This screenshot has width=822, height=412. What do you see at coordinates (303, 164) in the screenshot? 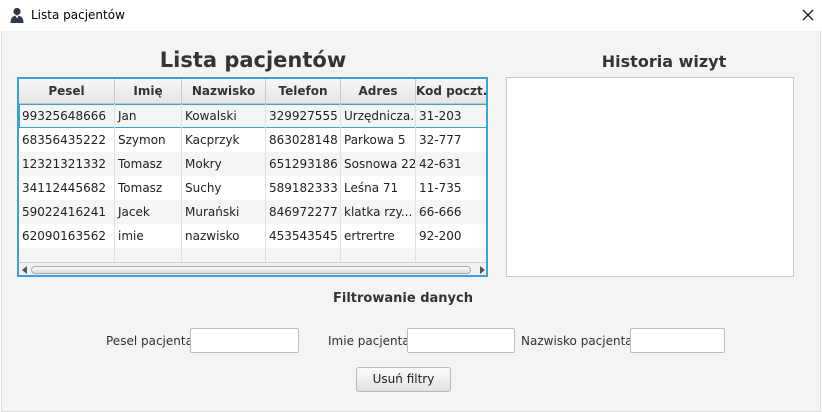
I see `cell-telefon: 651293186` at bounding box center [303, 164].